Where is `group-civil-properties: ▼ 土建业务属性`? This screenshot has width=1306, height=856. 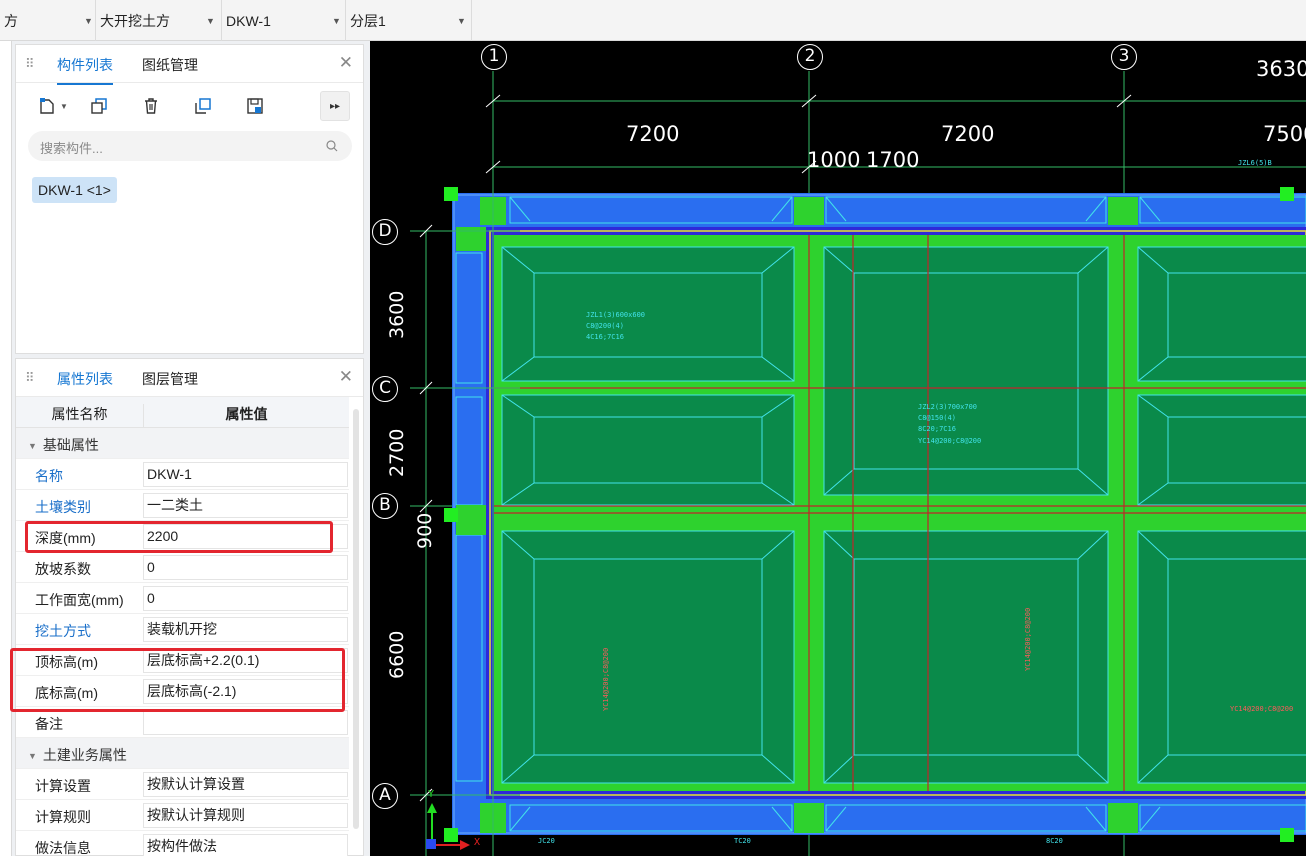 group-civil-properties: ▼ 土建业务属性 is located at coordinates (182, 753).